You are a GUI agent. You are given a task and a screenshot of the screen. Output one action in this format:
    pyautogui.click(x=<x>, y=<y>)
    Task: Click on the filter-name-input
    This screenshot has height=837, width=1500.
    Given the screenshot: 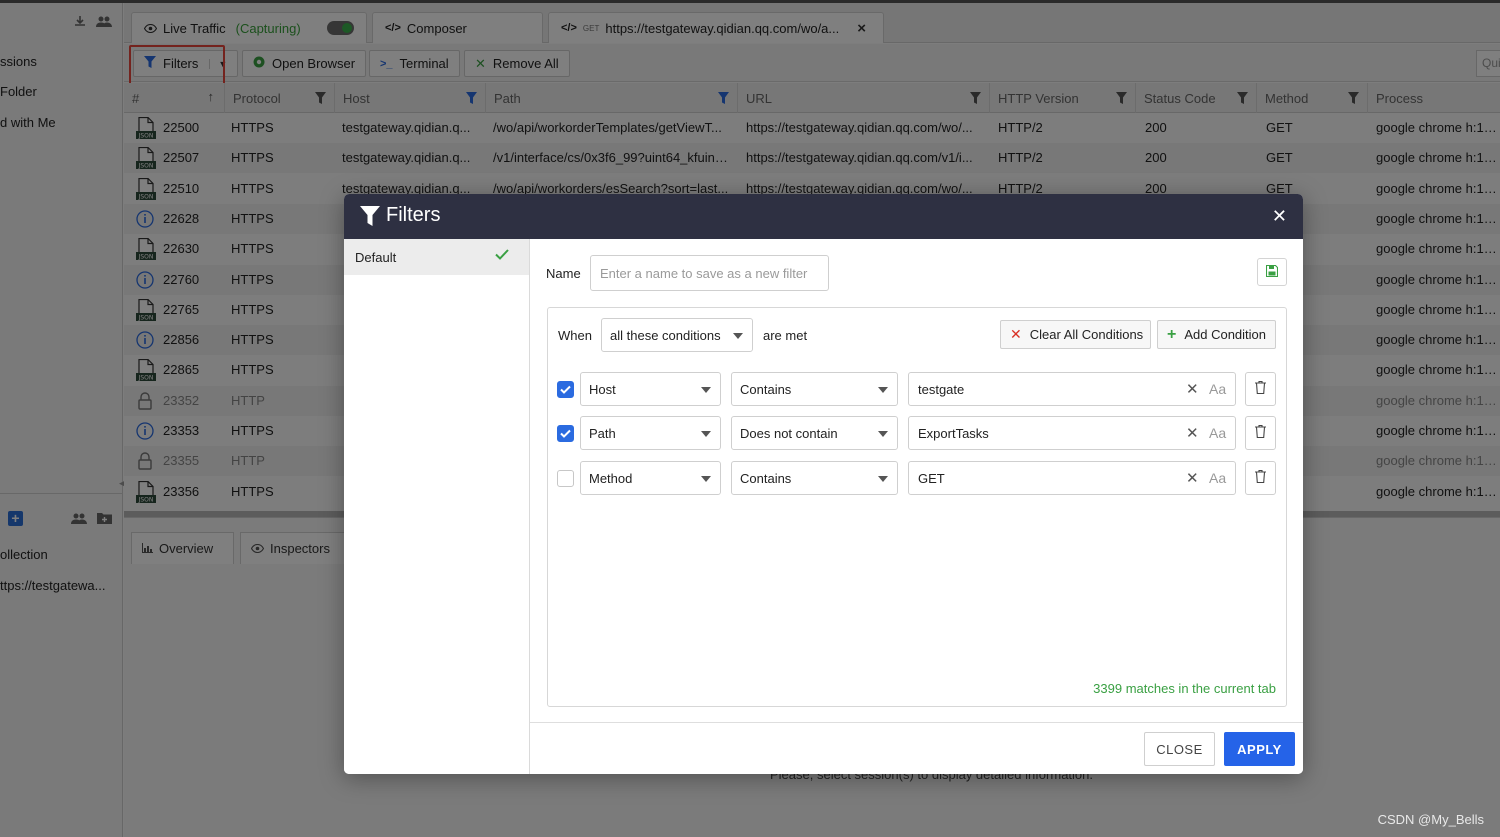 What is the action you would take?
    pyautogui.click(x=709, y=273)
    